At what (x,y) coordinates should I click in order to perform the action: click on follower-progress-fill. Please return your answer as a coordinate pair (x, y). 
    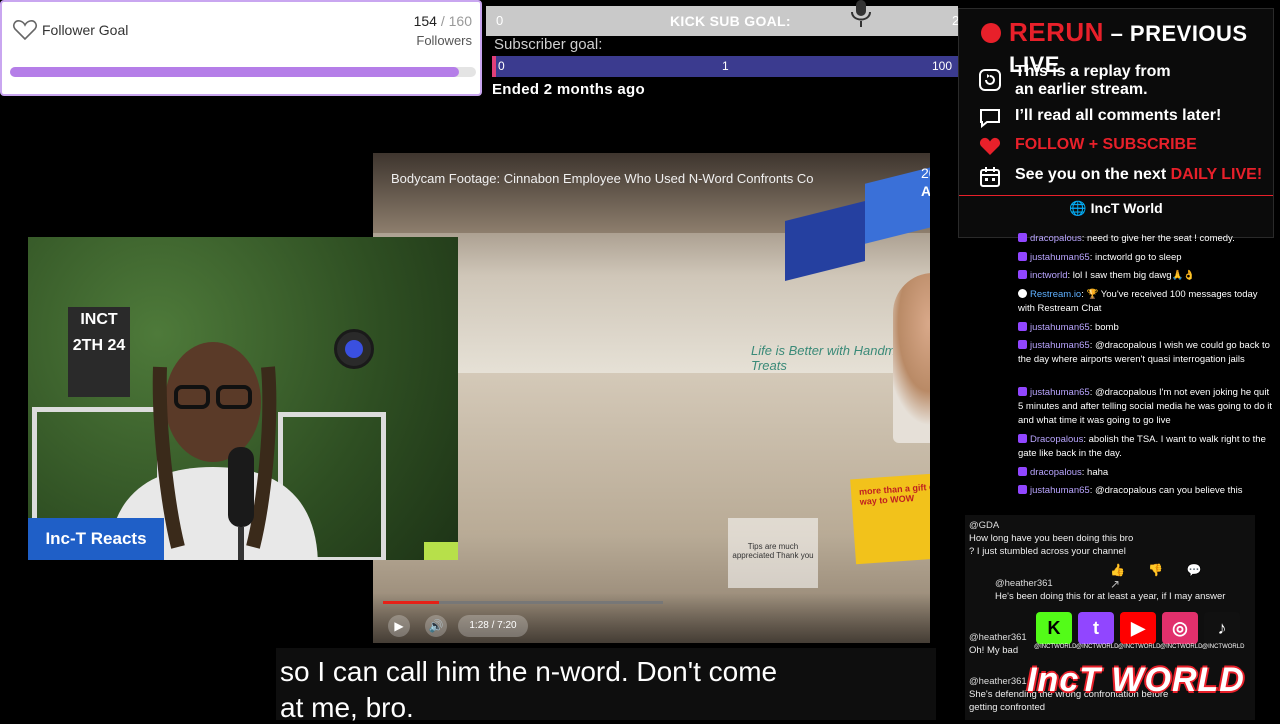
    Looking at the image, I should click on (234, 72).